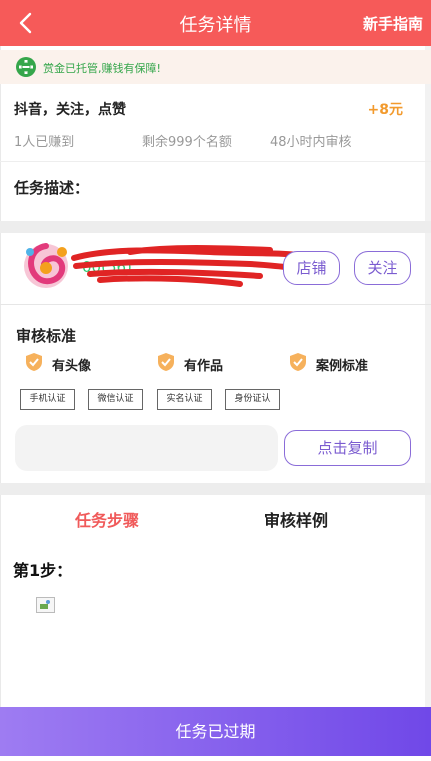 This screenshot has width=431, height=761. Describe the element at coordinates (43, 570) in the screenshot. I see `step-title: 第1步：` at that location.